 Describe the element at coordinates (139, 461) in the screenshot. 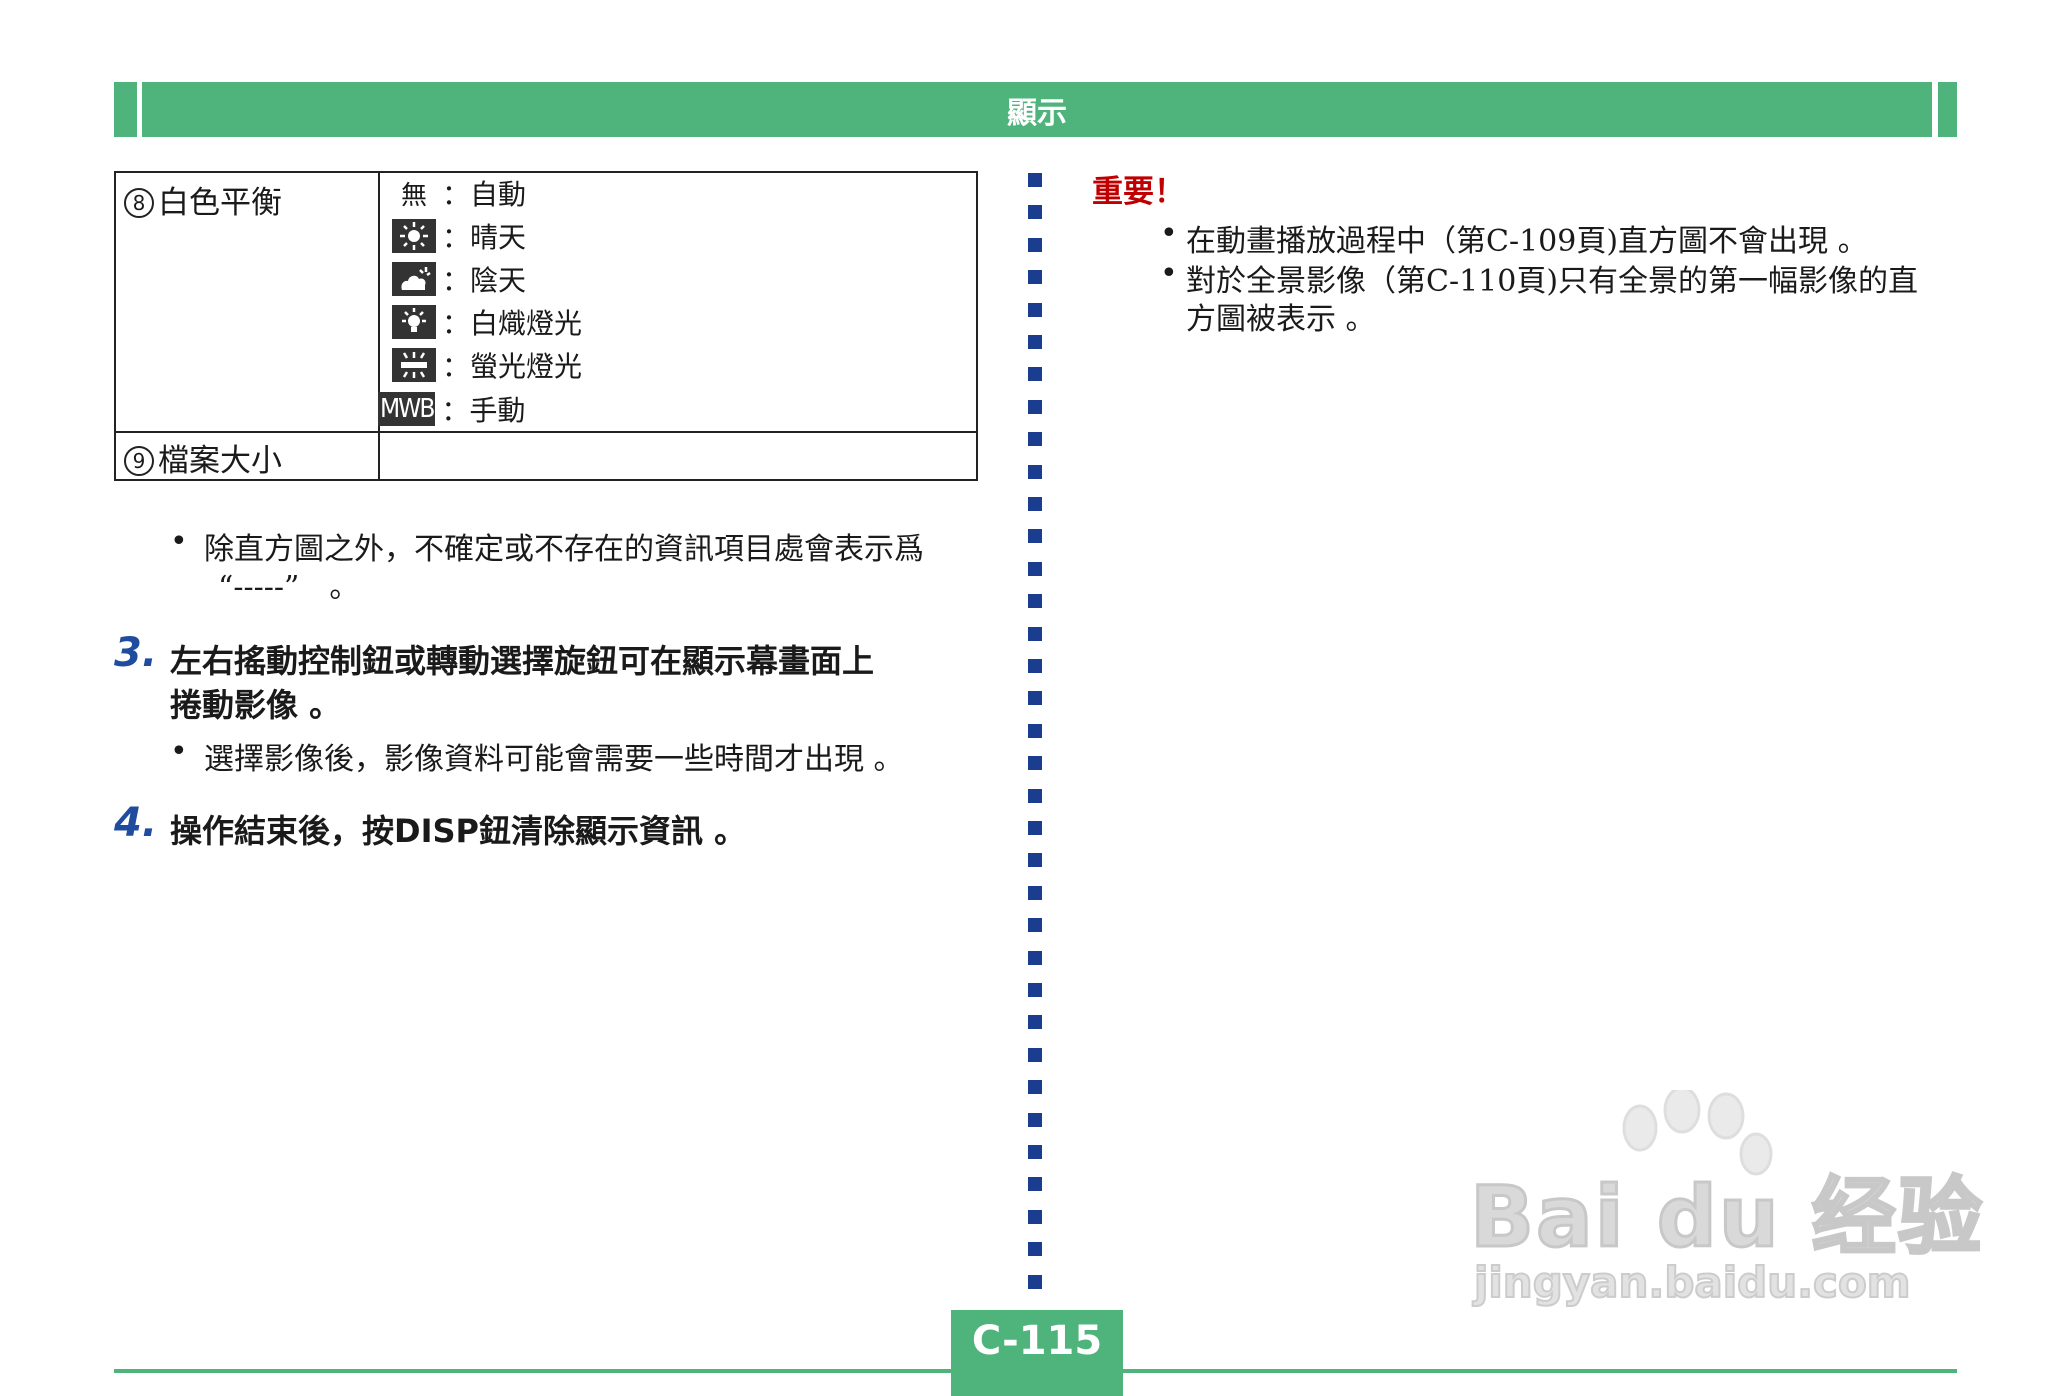

I see `row-number-9: 9` at that location.